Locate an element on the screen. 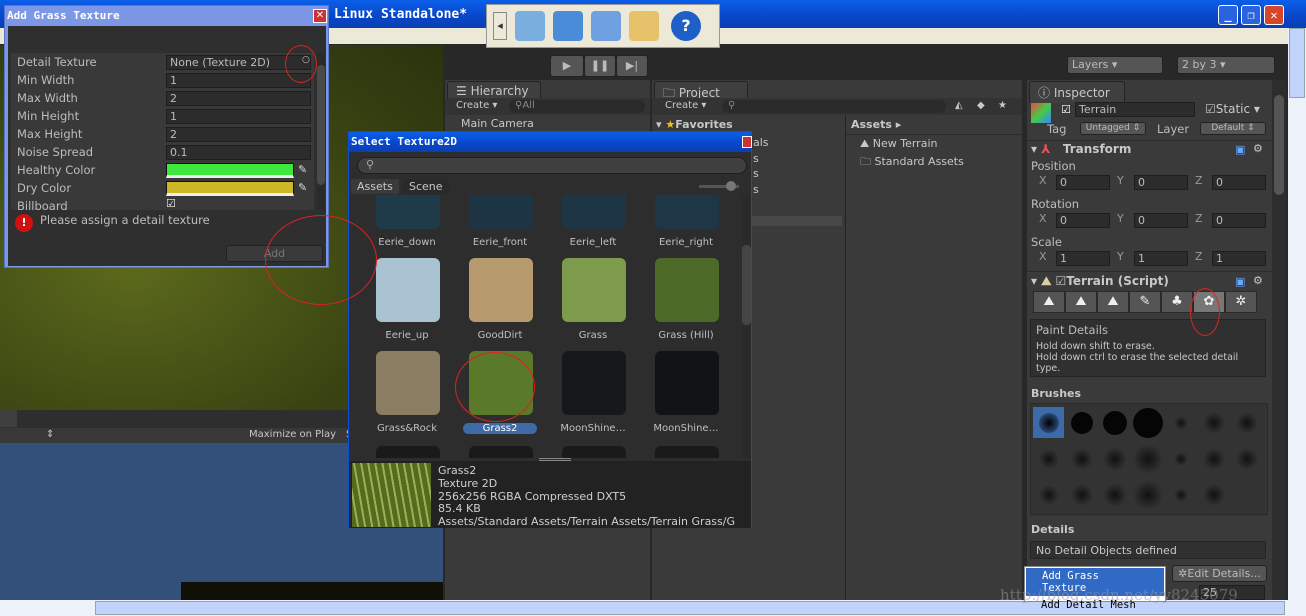 Image resolution: width=1306 pixels, height=616 pixels. favorite-star-icon: ★ is located at coordinates (1002, 105).